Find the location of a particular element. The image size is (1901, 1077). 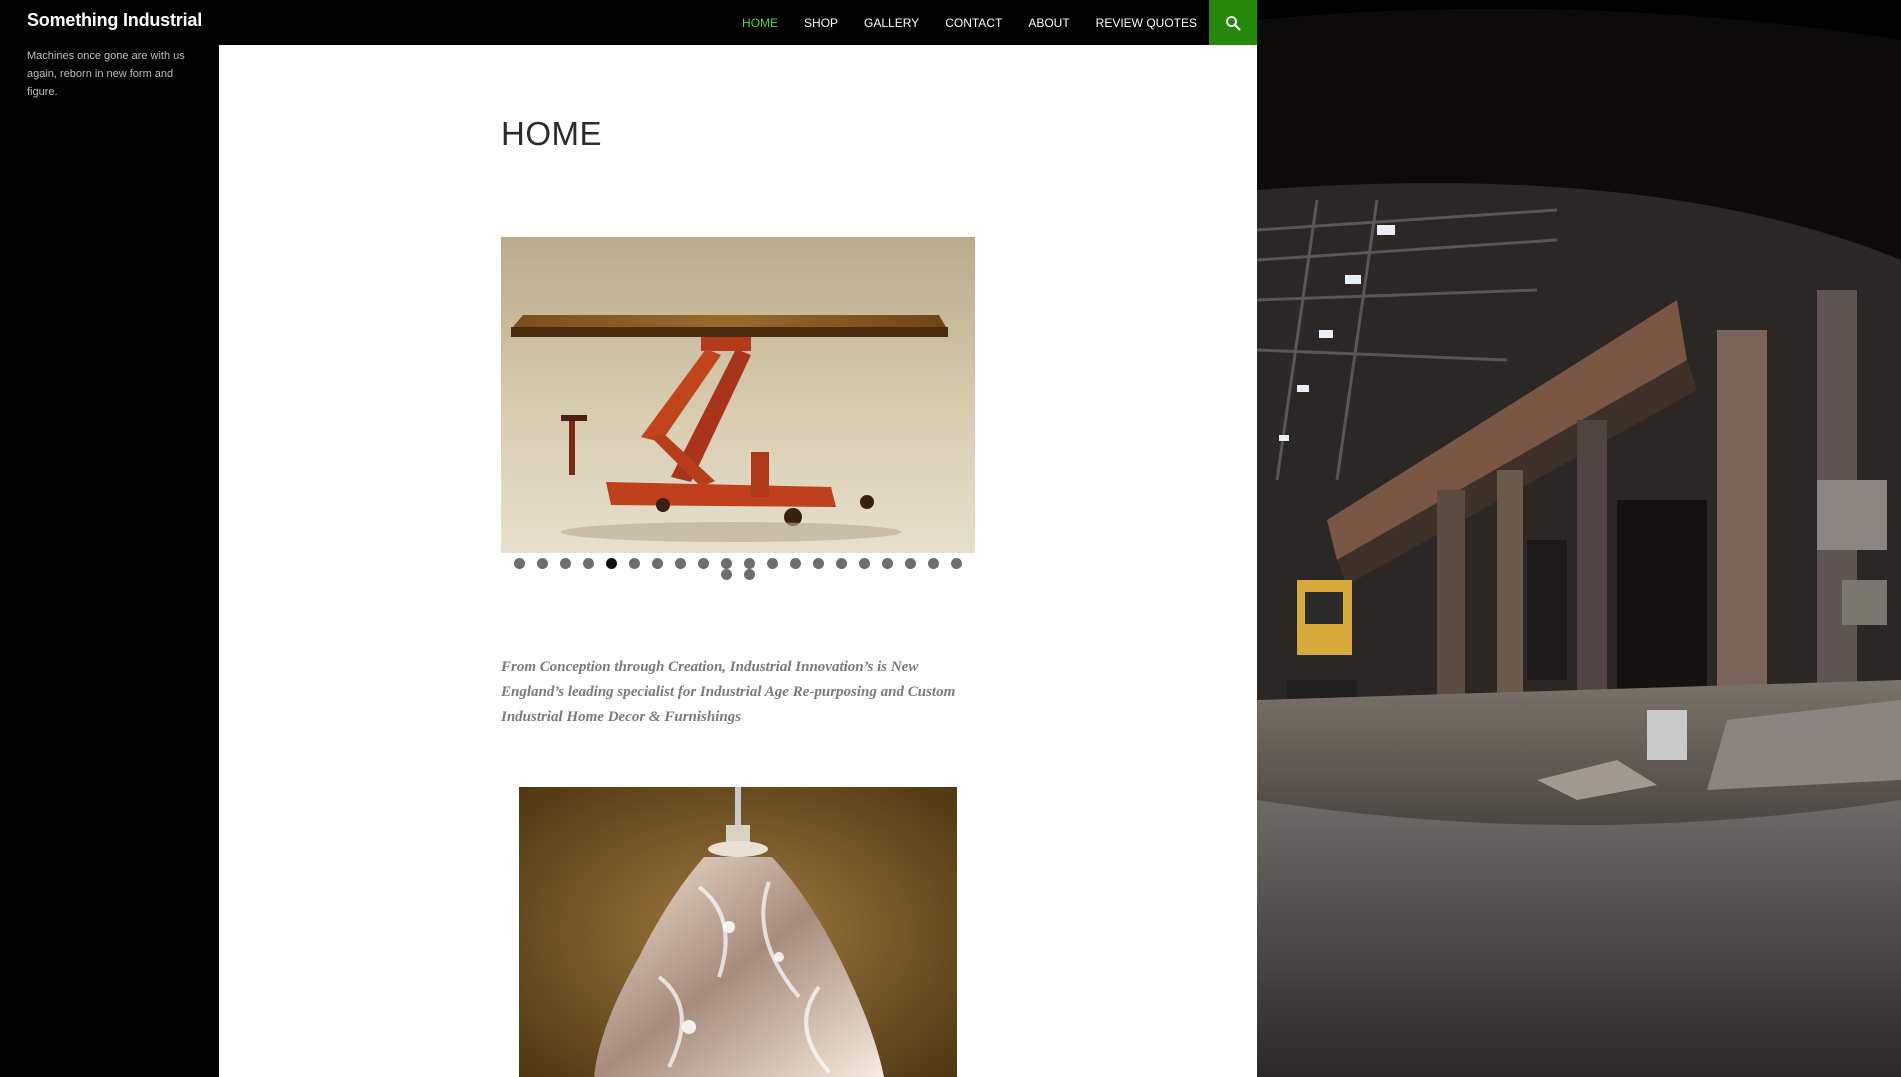

slider-image-lift-table is located at coordinates (738, 395).